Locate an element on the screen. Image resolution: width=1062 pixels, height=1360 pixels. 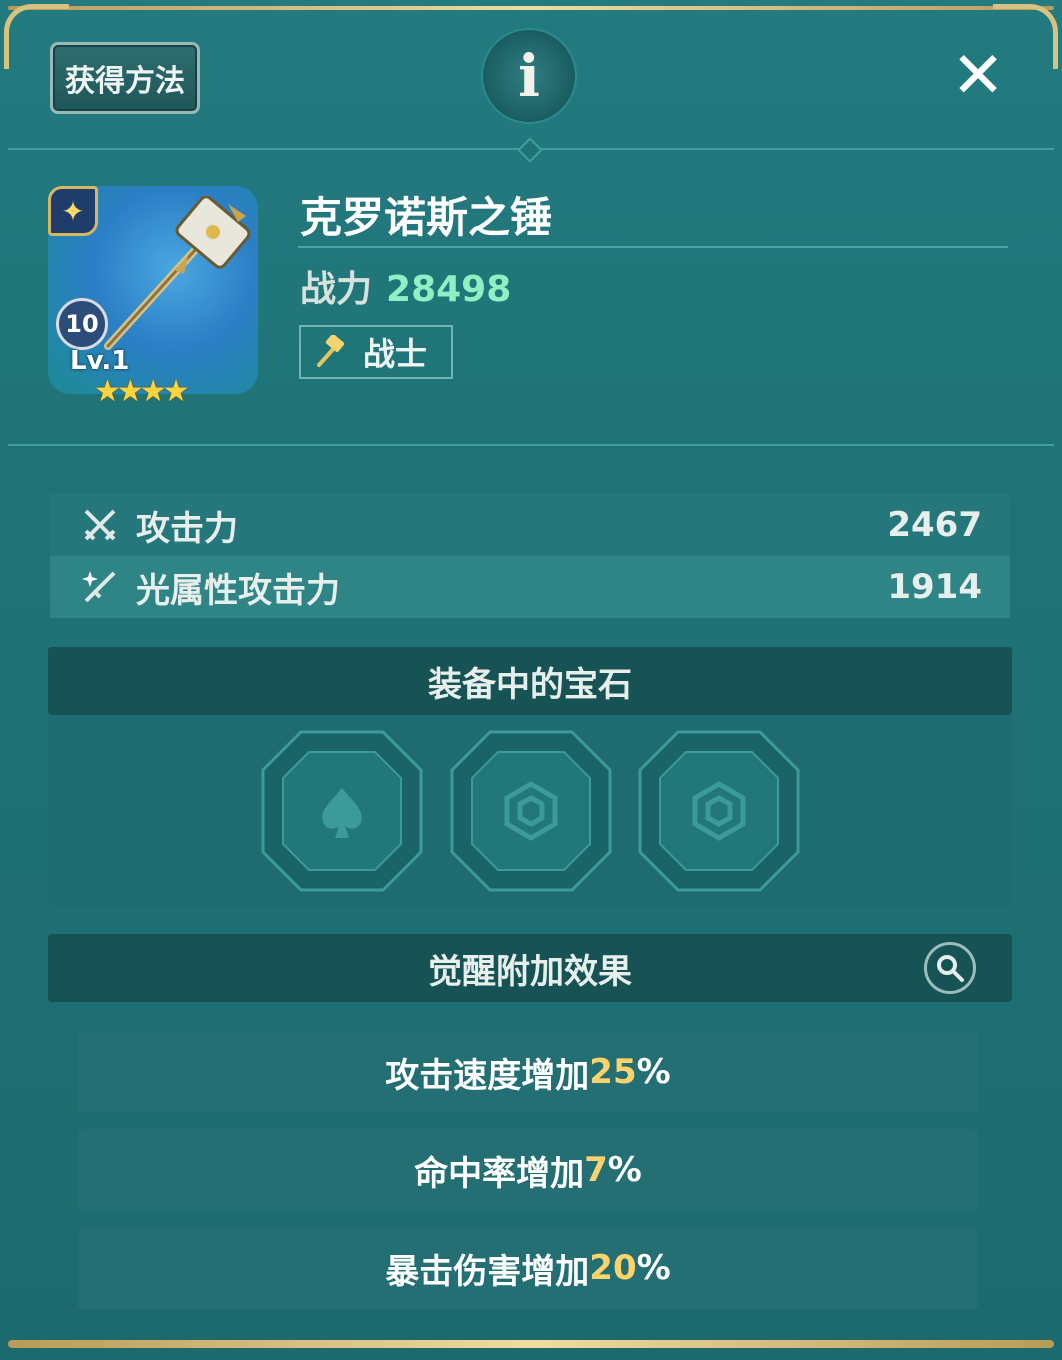
close-icon: ✕ is located at coordinates (978, 76).